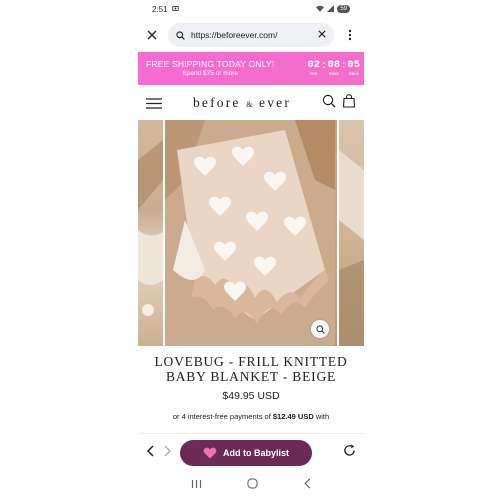 The height and width of the screenshot is (500, 500). I want to click on installments-prefix: or 4 interest-free payments of, so click(222, 416).